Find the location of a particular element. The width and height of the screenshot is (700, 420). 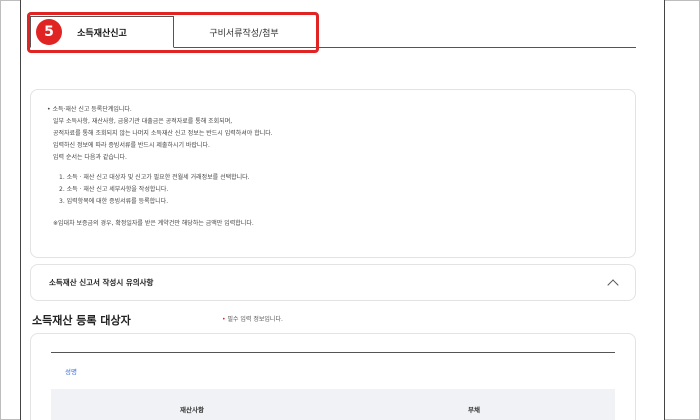

tab-highlight-box is located at coordinates (173, 32).